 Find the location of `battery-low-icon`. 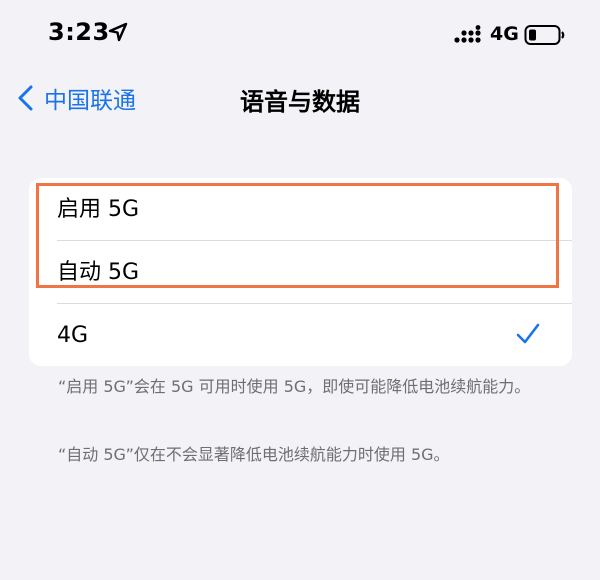

battery-low-icon is located at coordinates (544, 35).